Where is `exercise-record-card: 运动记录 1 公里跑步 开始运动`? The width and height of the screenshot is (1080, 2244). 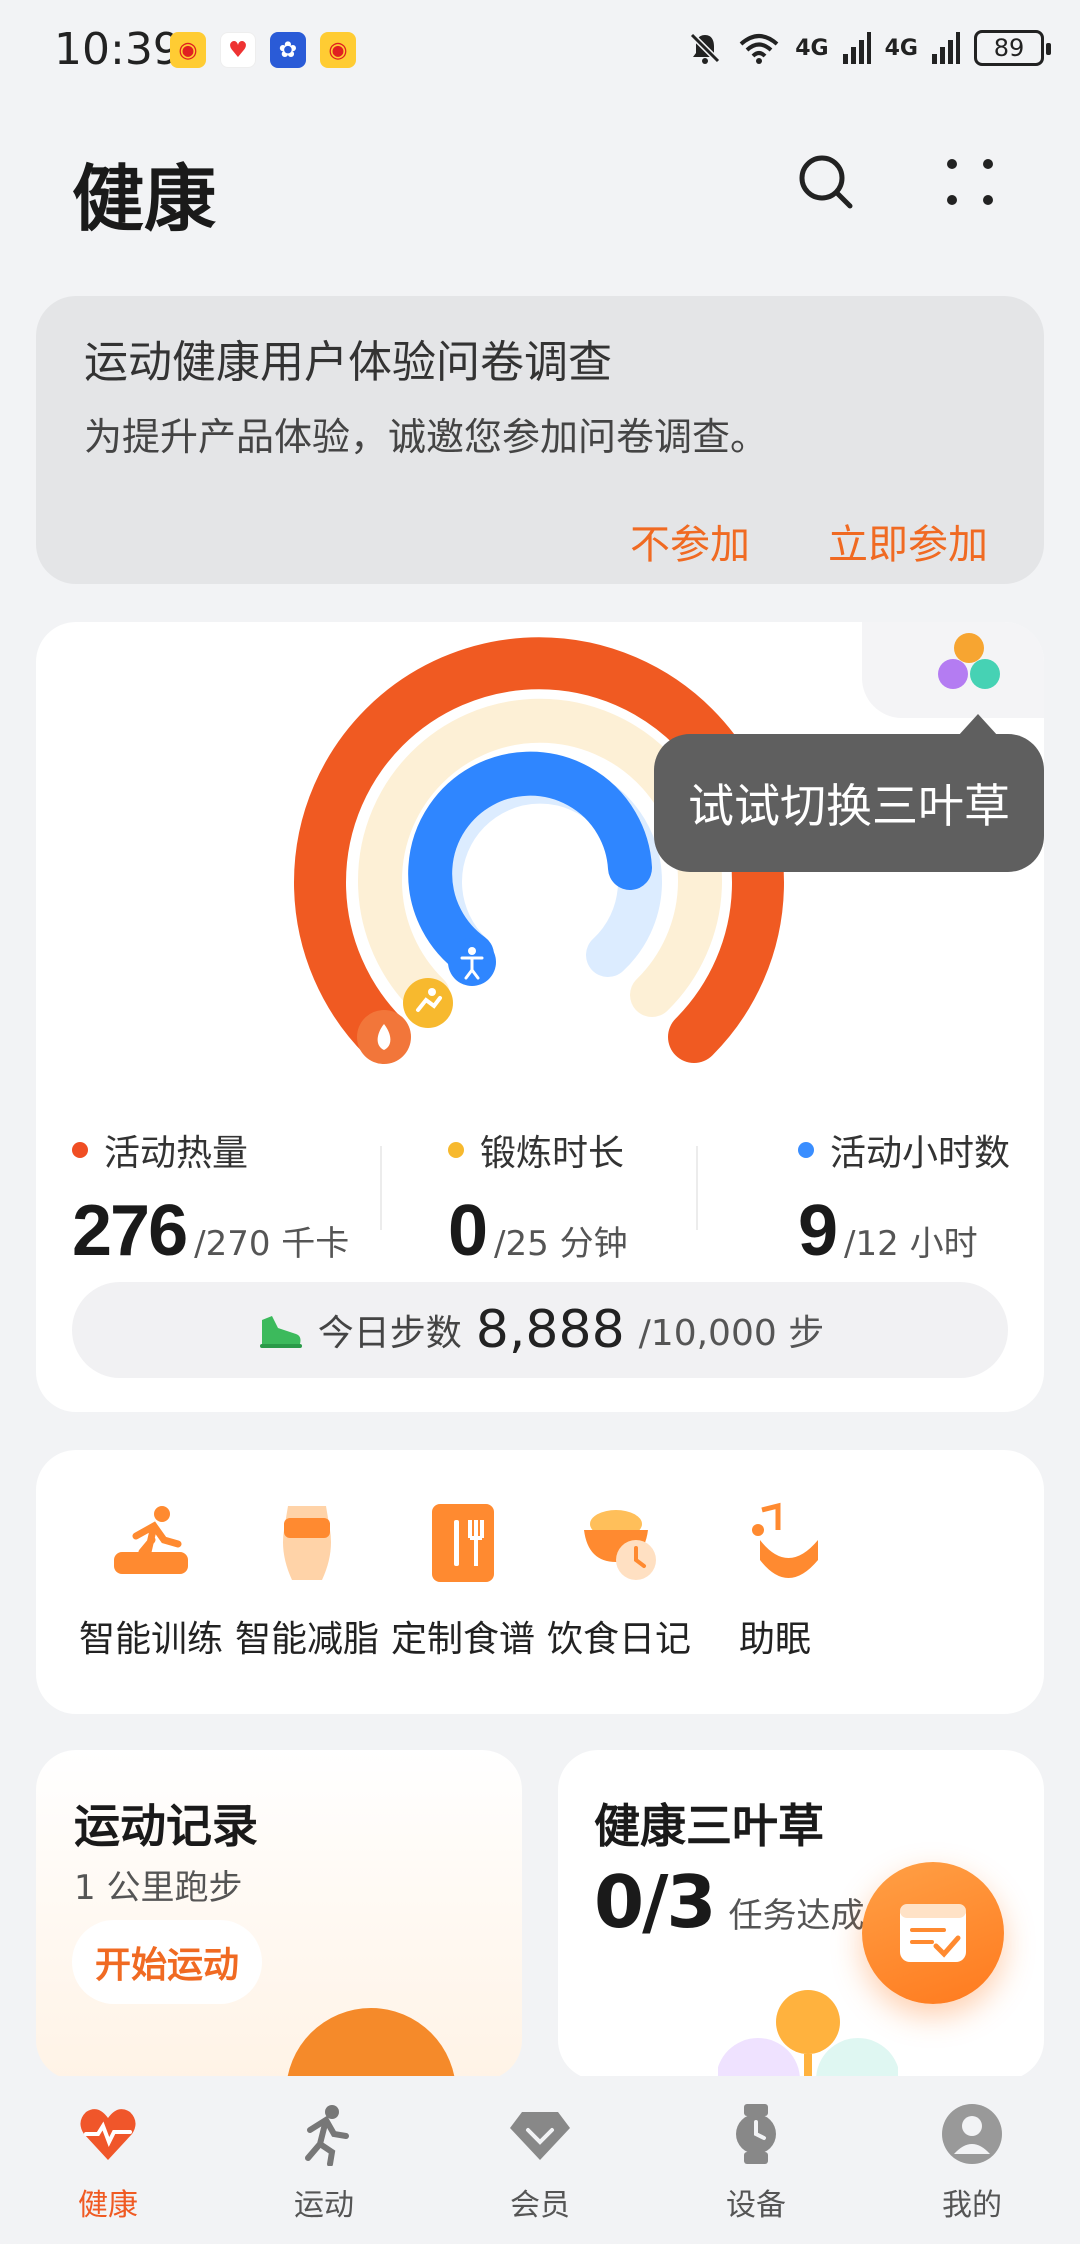 exercise-record-card: 运动记录 1 公里跑步 开始运动 is located at coordinates (279, 1915).